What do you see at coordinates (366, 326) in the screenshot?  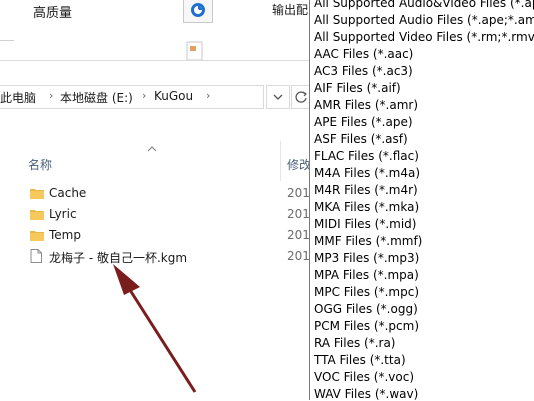 I see `file-type-option: PCM Files (*.pcm)` at bounding box center [366, 326].